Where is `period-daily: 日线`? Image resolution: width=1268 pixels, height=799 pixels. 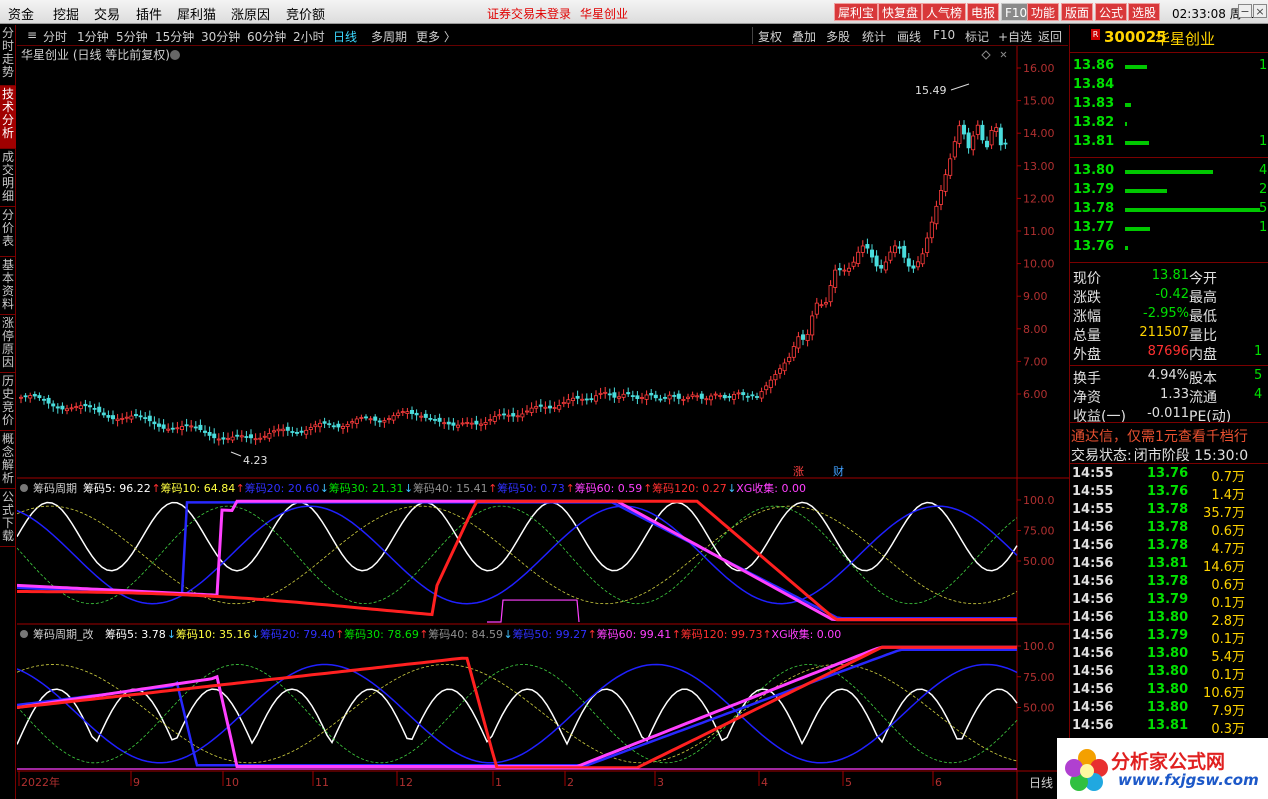 period-daily: 日线 is located at coordinates (345, 36).